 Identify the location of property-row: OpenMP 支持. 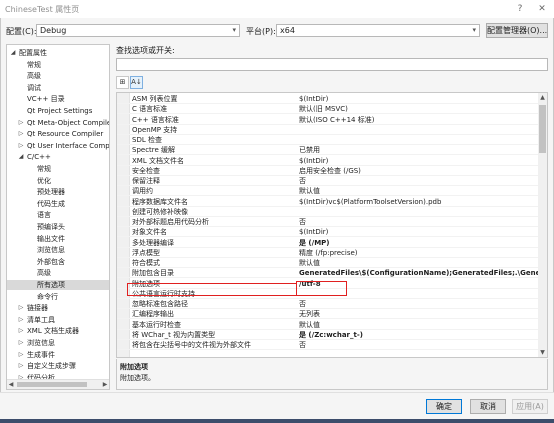
(328, 130).